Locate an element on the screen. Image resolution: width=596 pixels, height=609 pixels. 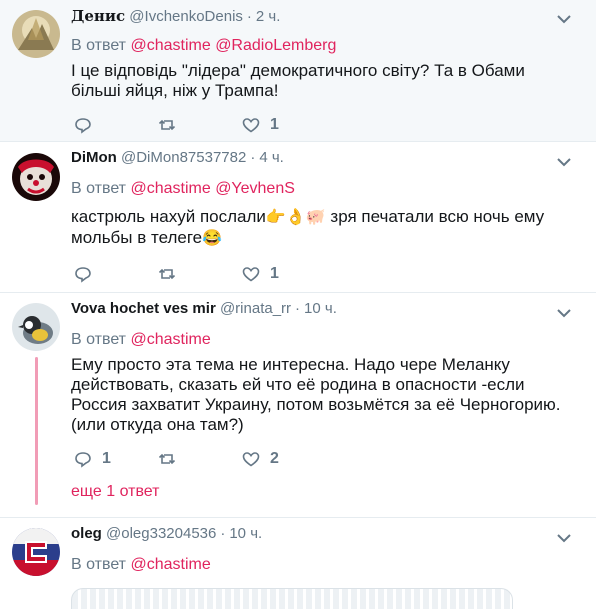
tweet-text-line: (или откуда она там?) is located at coordinates (157, 424).